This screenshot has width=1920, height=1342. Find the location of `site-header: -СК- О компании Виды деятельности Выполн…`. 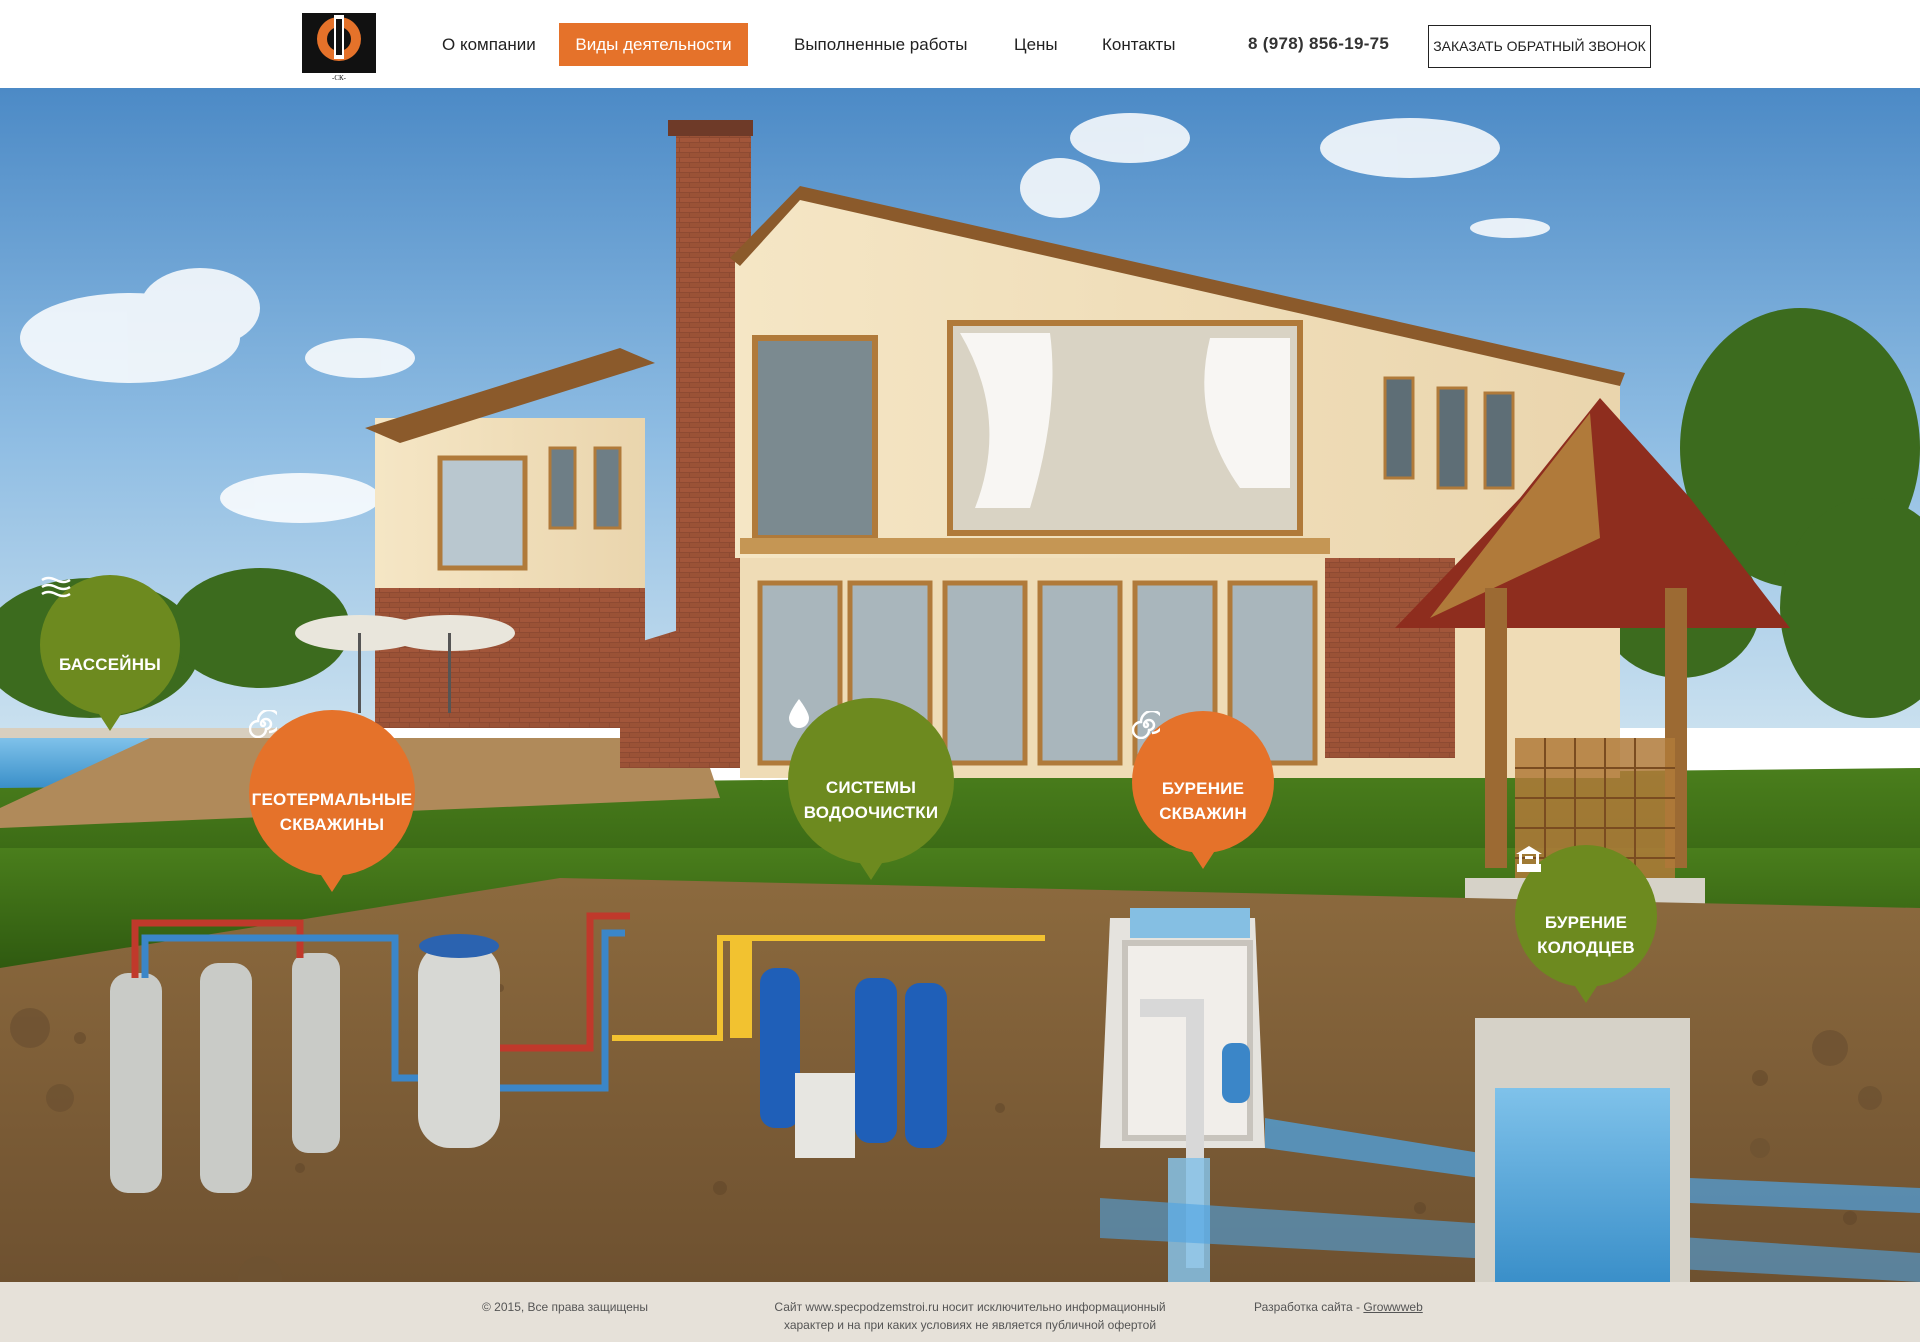

site-header: -СК- О компании Виды деятельности Выполн… is located at coordinates (960, 44).